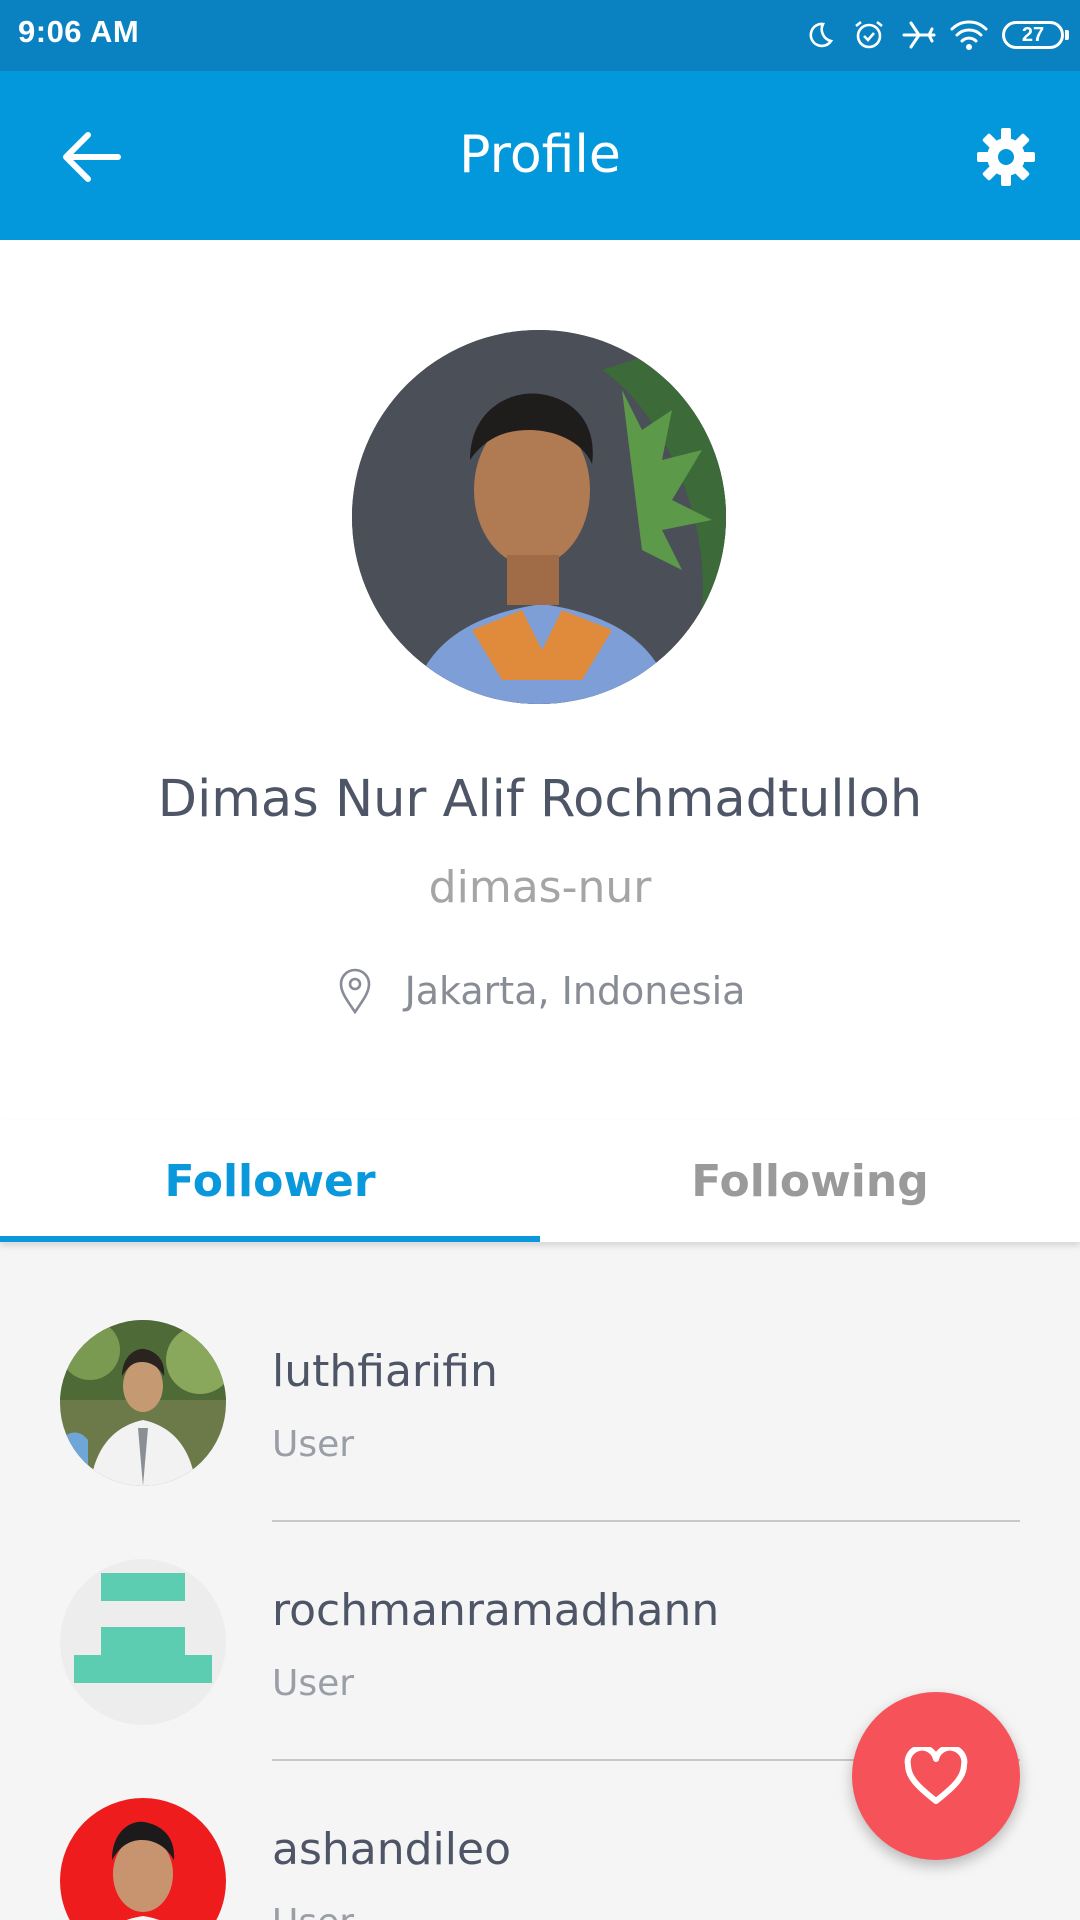 This screenshot has width=1080, height=1920. I want to click on profile-name: Dimas Nur Alif Rochmadtulloh, so click(540, 799).